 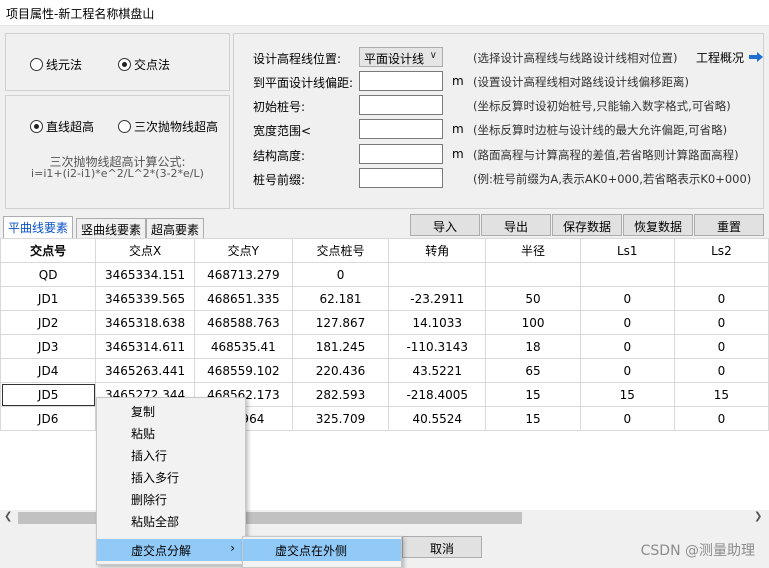 What do you see at coordinates (658, 225) in the screenshot?
I see `restore-data-button: 恢复数据` at bounding box center [658, 225].